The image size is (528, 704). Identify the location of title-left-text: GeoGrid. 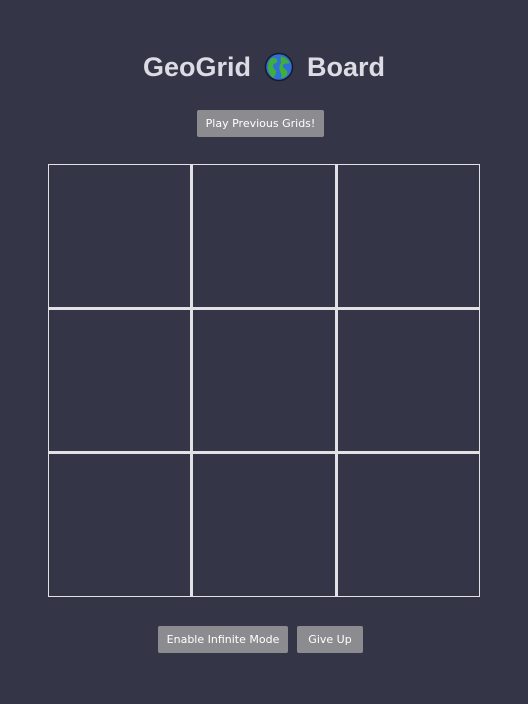
(196, 66).